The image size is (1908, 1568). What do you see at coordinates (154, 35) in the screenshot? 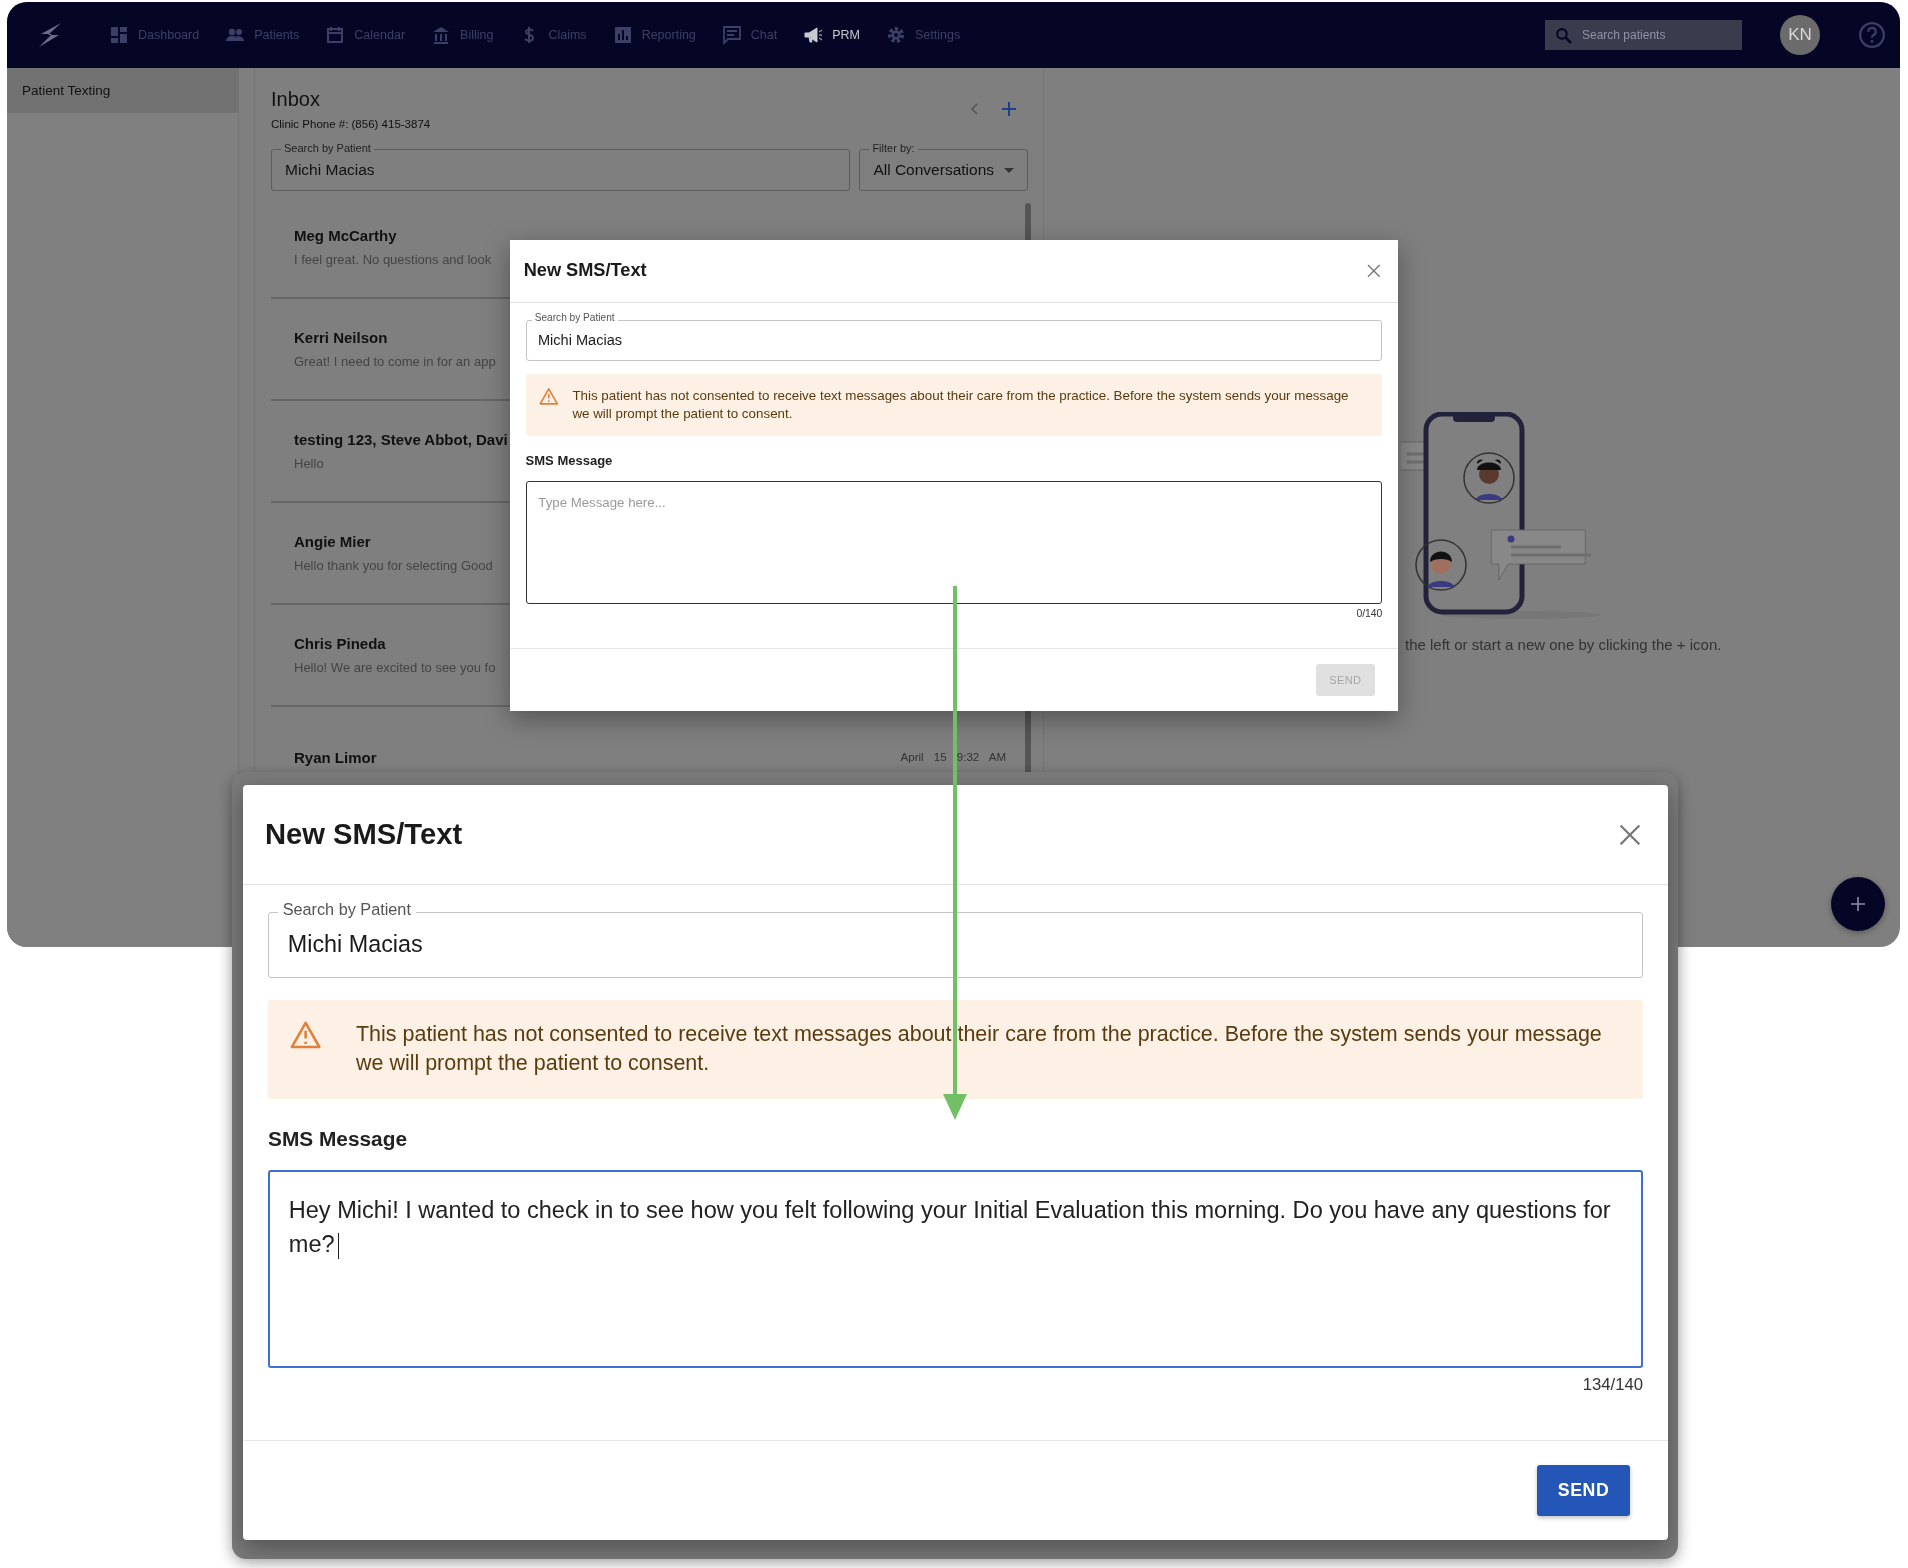
I see `nav-item: Dashboard` at bounding box center [154, 35].